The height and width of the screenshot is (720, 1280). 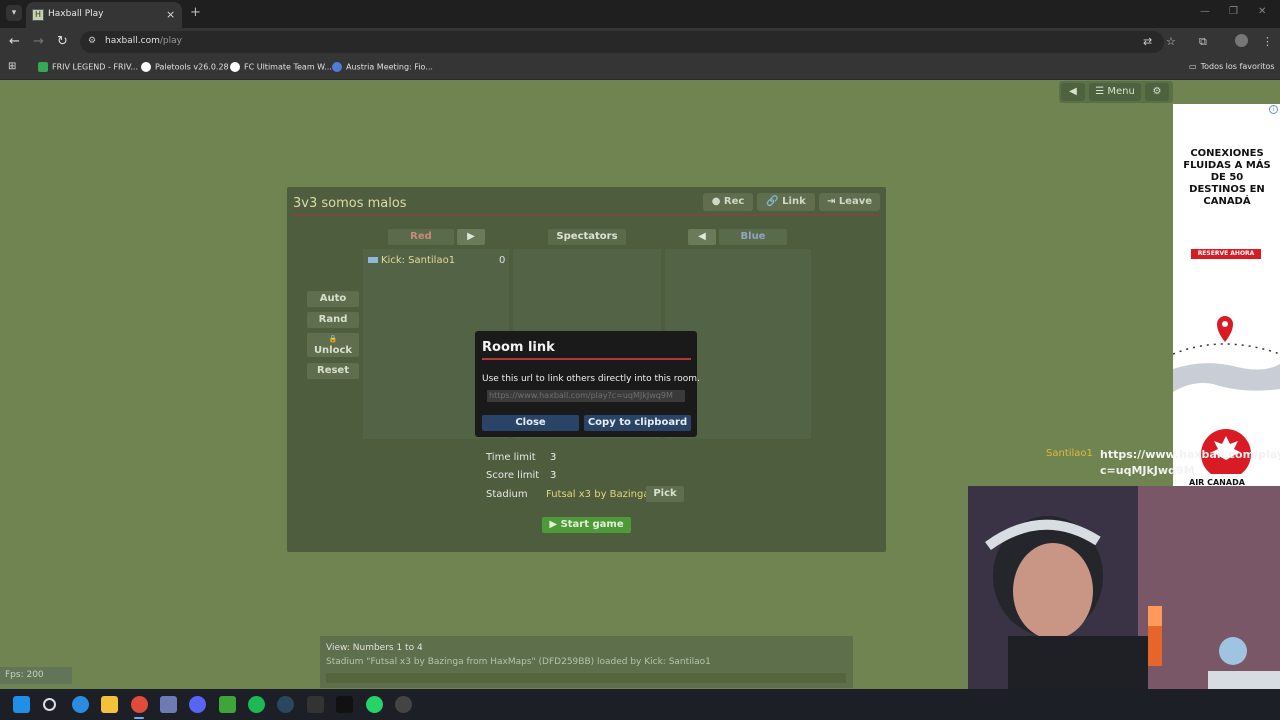 I want to click on webcam-person-image, so click(x=1124, y=588).